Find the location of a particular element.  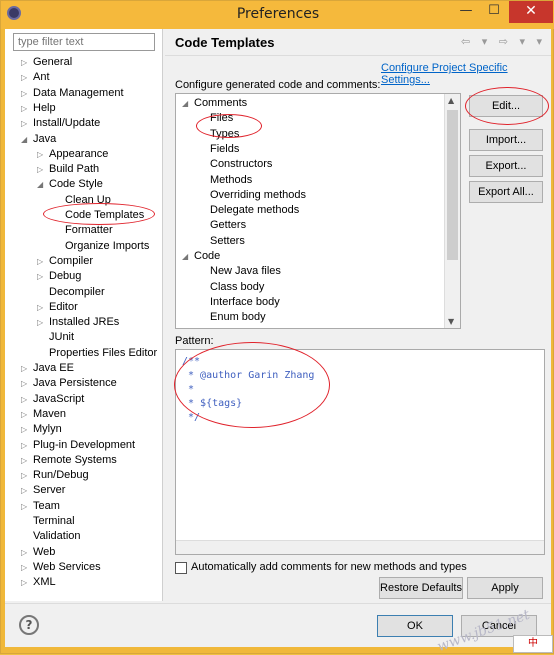

history-nav-icons: ⇦ ▾ ⇨ ▾ ▾ is located at coordinates (503, 41).